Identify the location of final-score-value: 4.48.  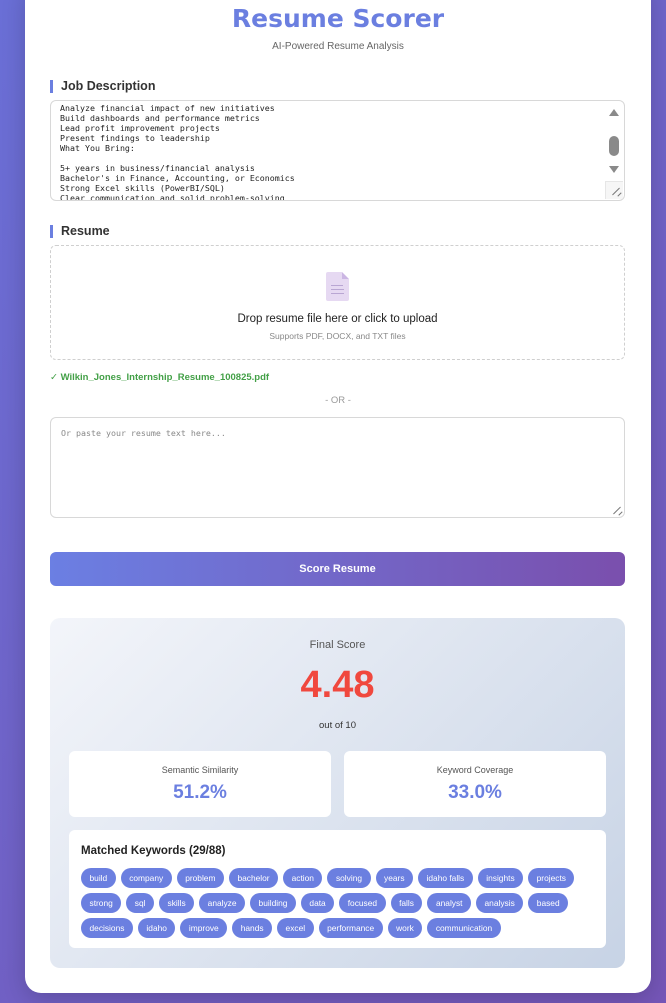
(337, 685).